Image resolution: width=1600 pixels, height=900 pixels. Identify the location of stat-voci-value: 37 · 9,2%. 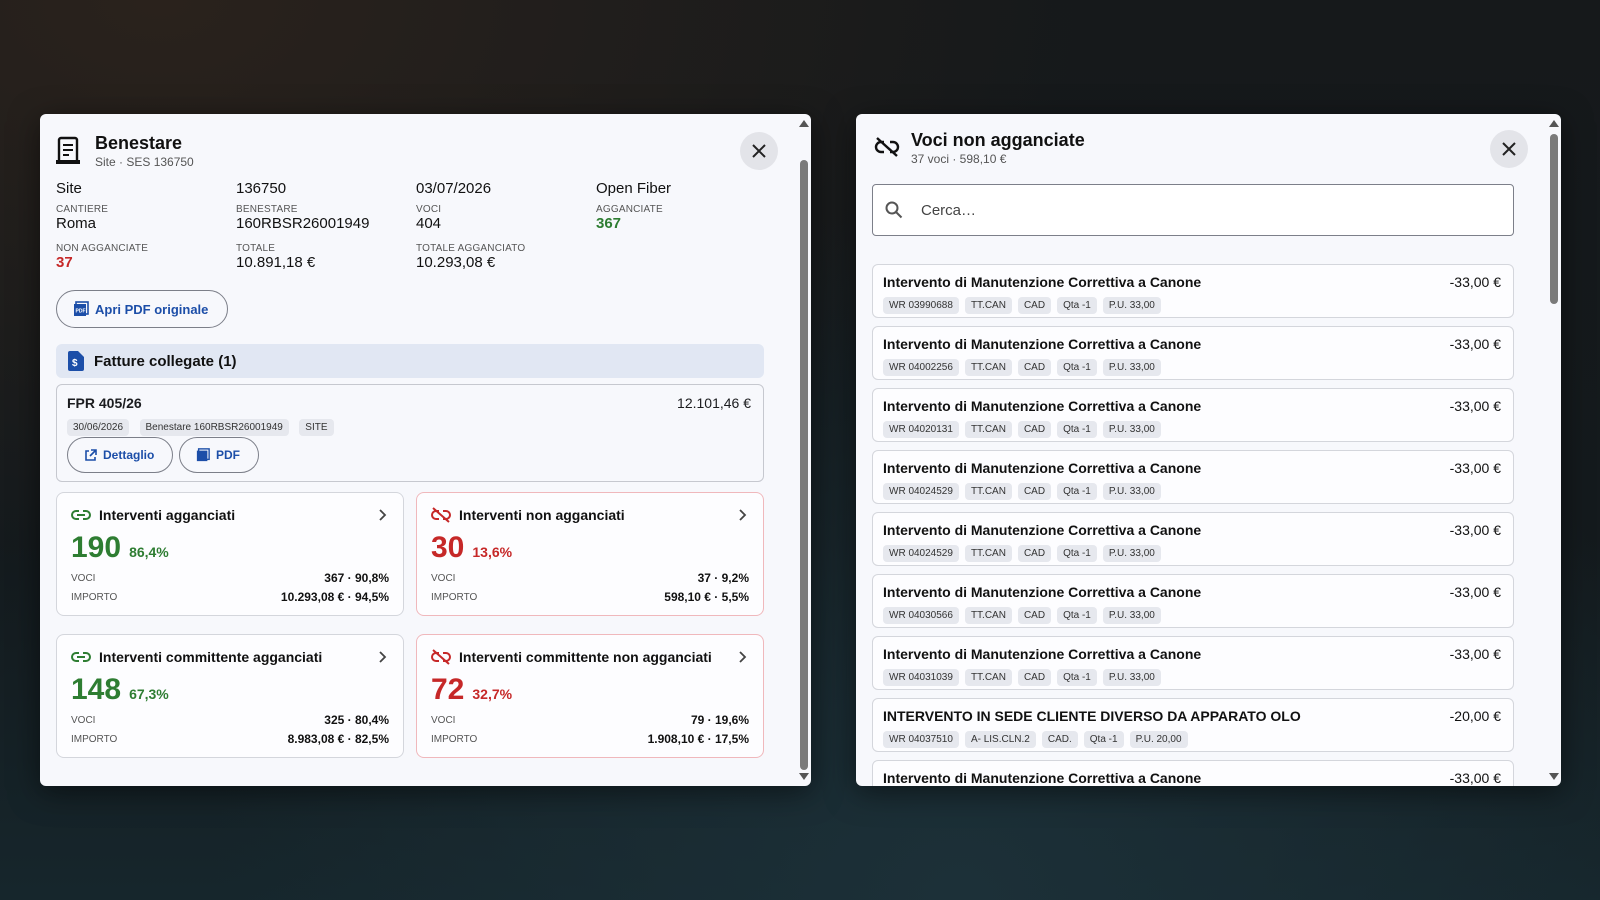
(723, 578).